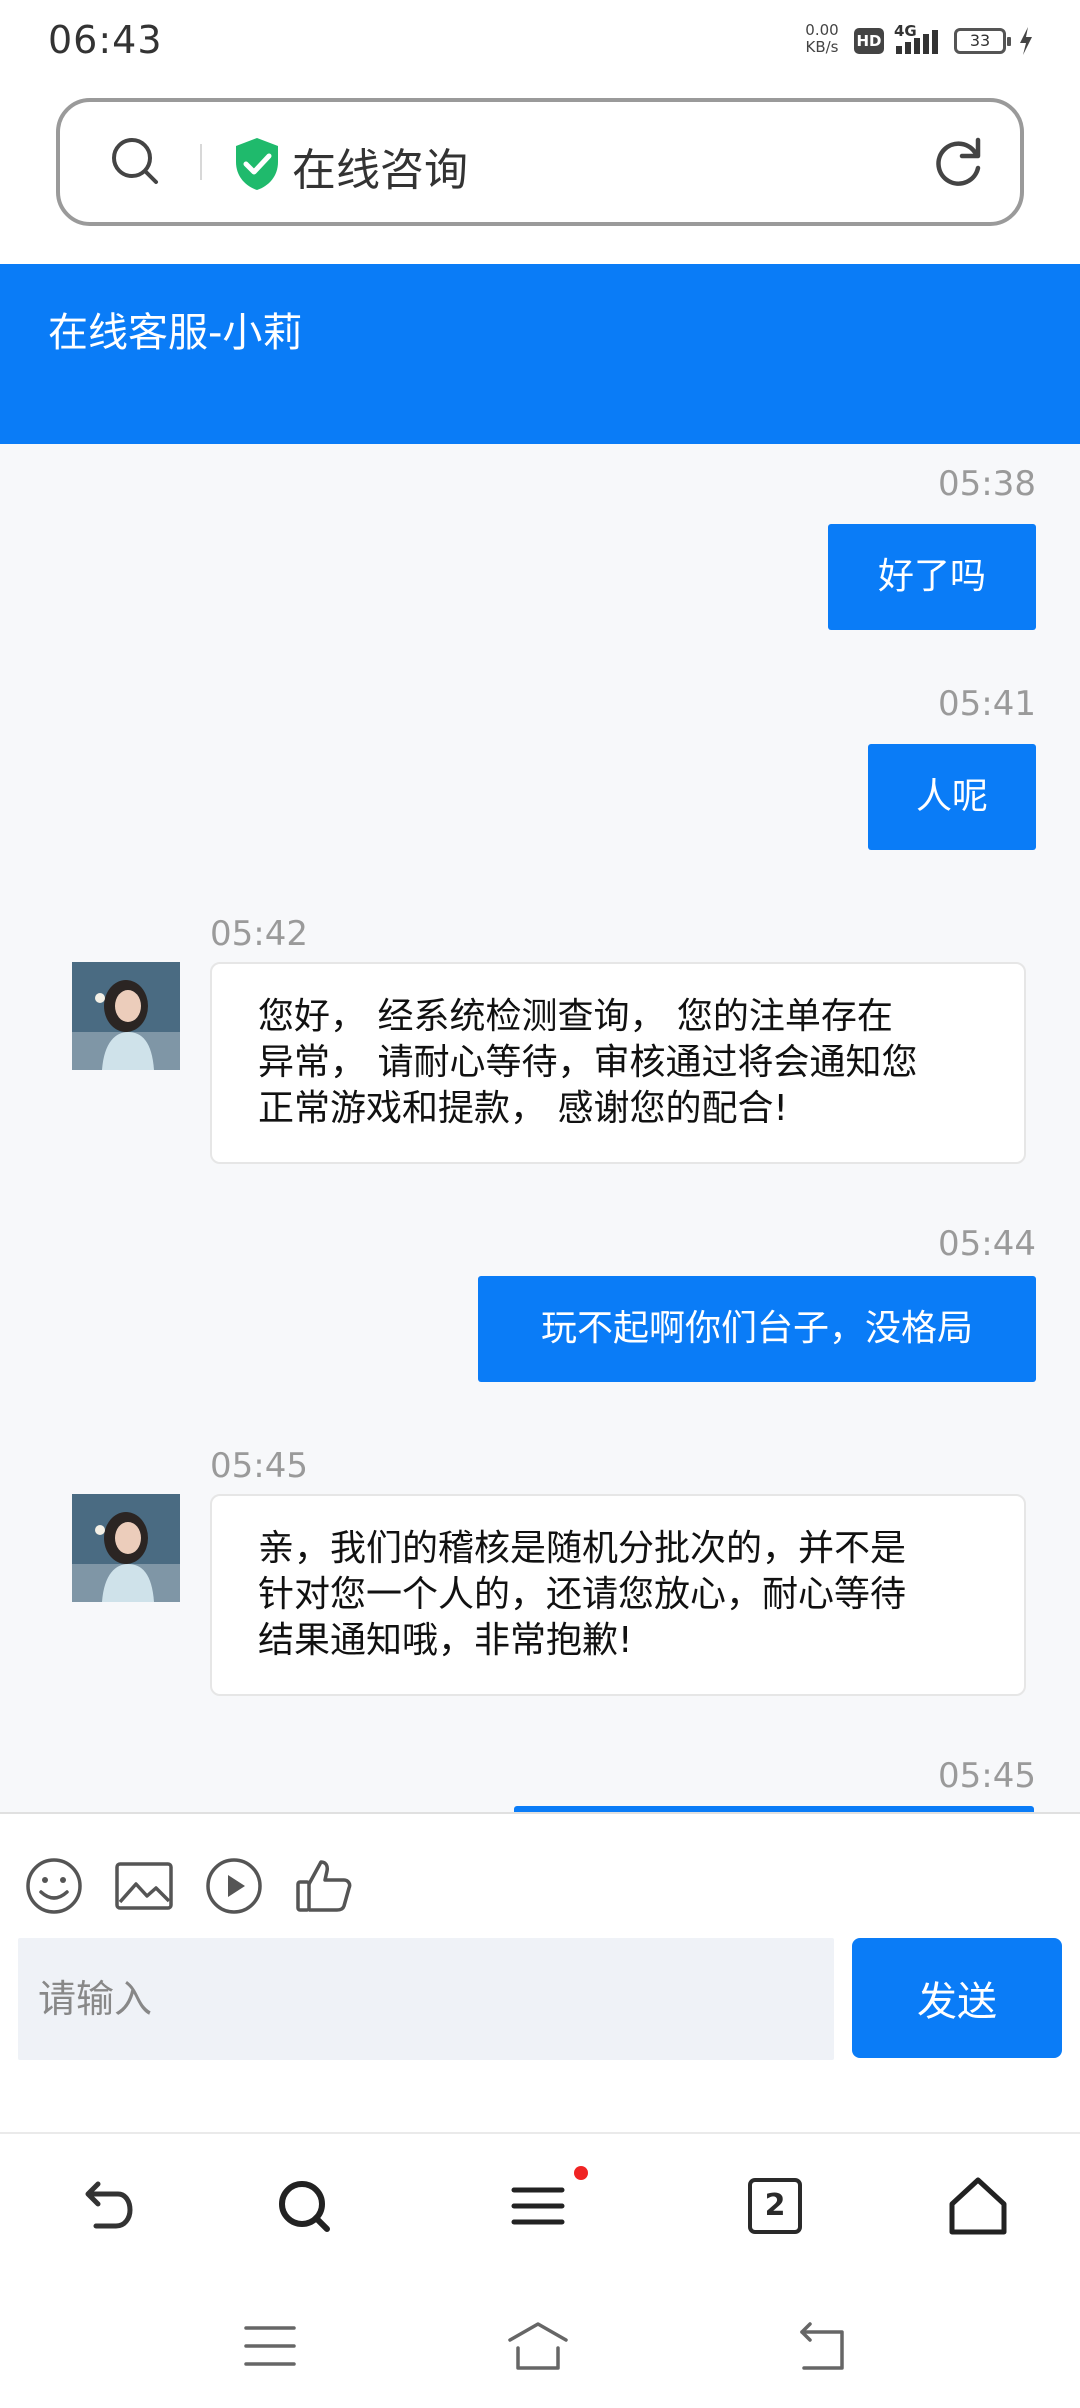  What do you see at coordinates (775, 2206) in the screenshot?
I see `tabs-icon: 2` at bounding box center [775, 2206].